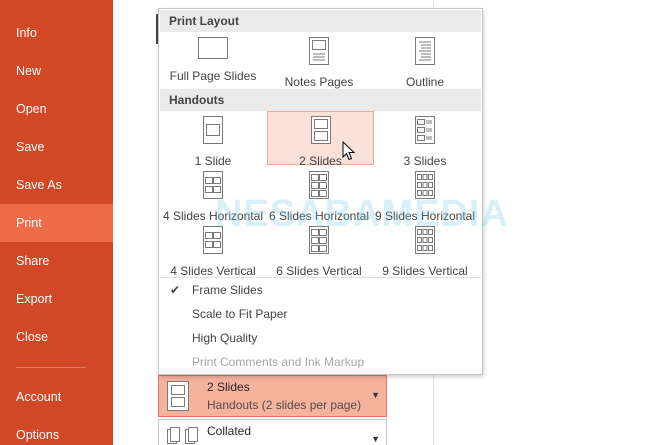  What do you see at coordinates (225, 338) in the screenshot?
I see `option-label: High Quality` at bounding box center [225, 338].